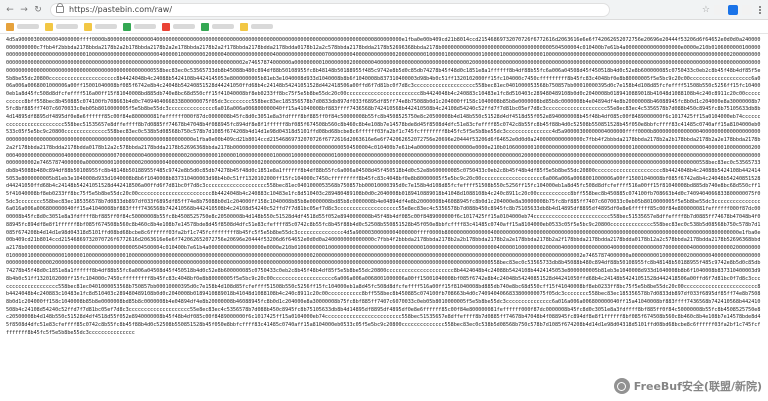  I want to click on address-bar: https://pastebin.com/raw/, so click(330, 9).